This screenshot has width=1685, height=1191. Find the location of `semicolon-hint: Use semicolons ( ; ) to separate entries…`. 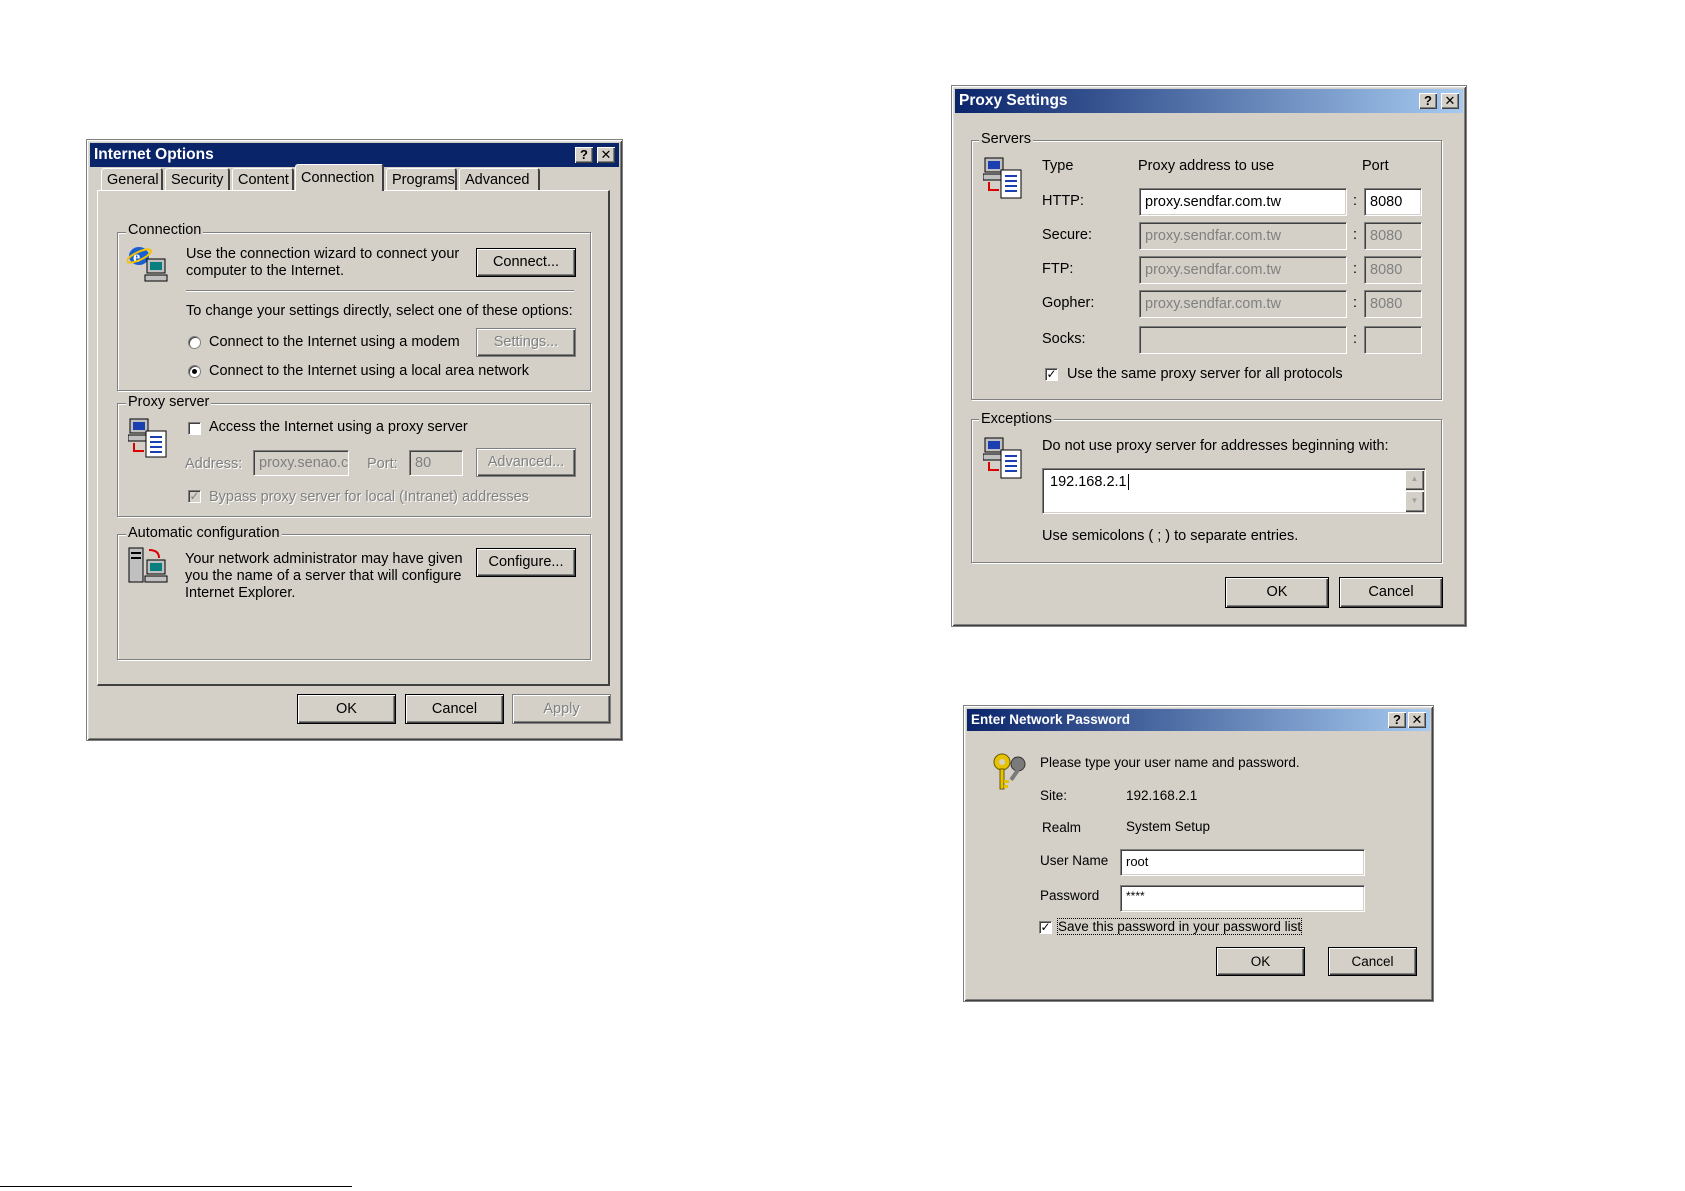

semicolon-hint: Use semicolons ( ; ) to separate entries… is located at coordinates (1170, 536).